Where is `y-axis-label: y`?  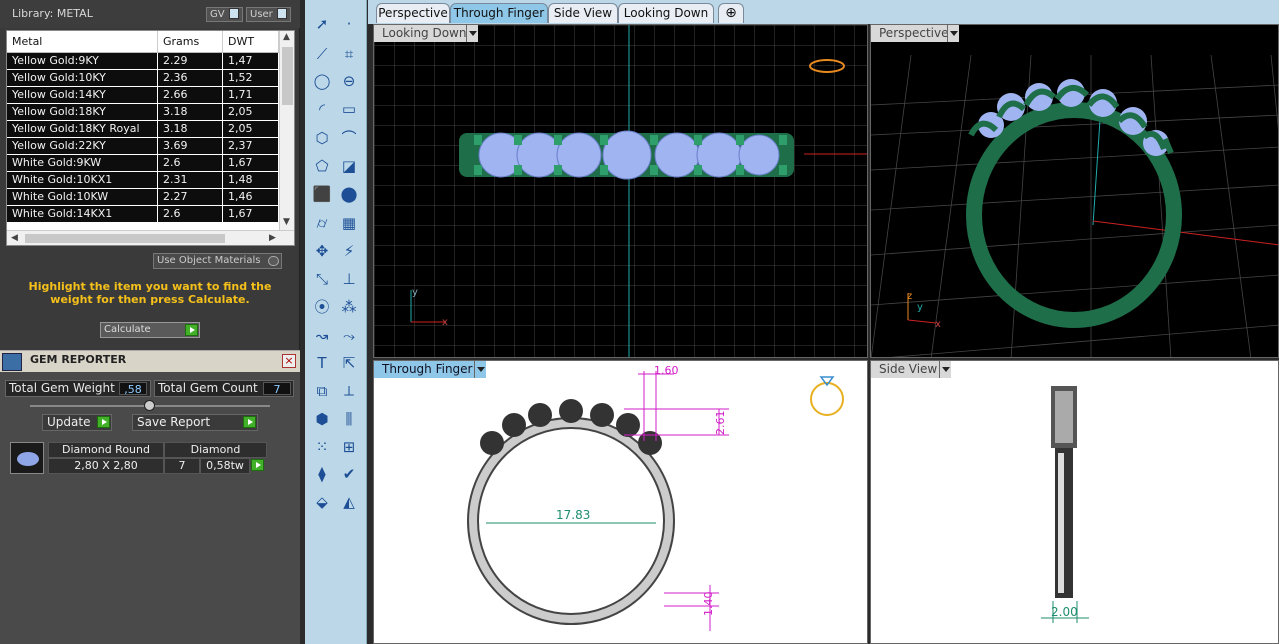 y-axis-label: y is located at coordinates (415, 292).